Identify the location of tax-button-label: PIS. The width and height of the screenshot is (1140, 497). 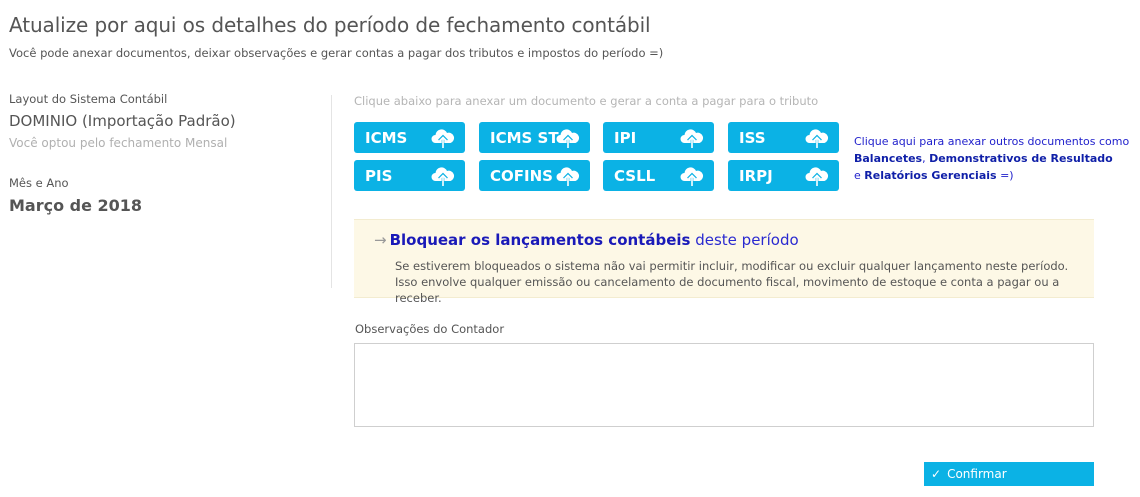
(379, 175).